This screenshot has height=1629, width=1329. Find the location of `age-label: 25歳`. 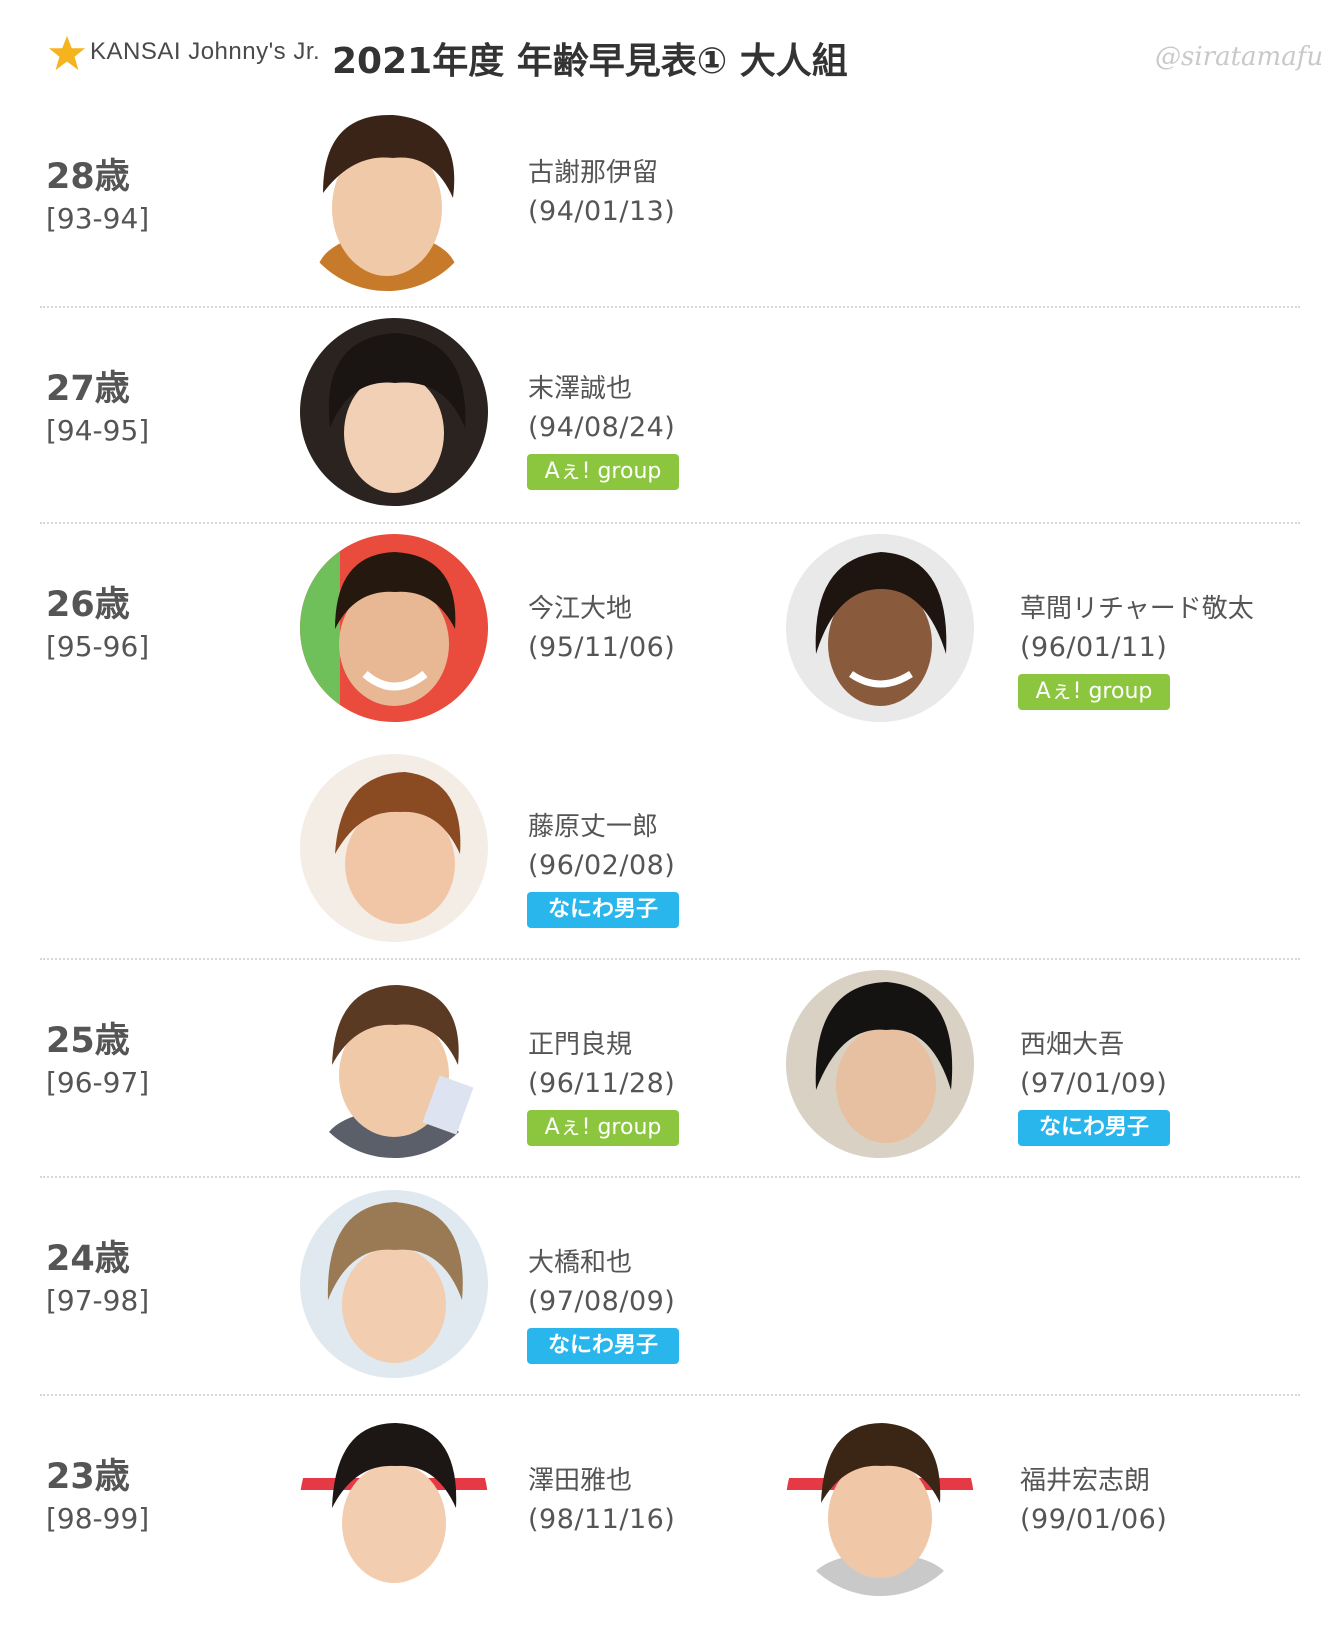

age-label: 25歳 is located at coordinates (88, 1041).